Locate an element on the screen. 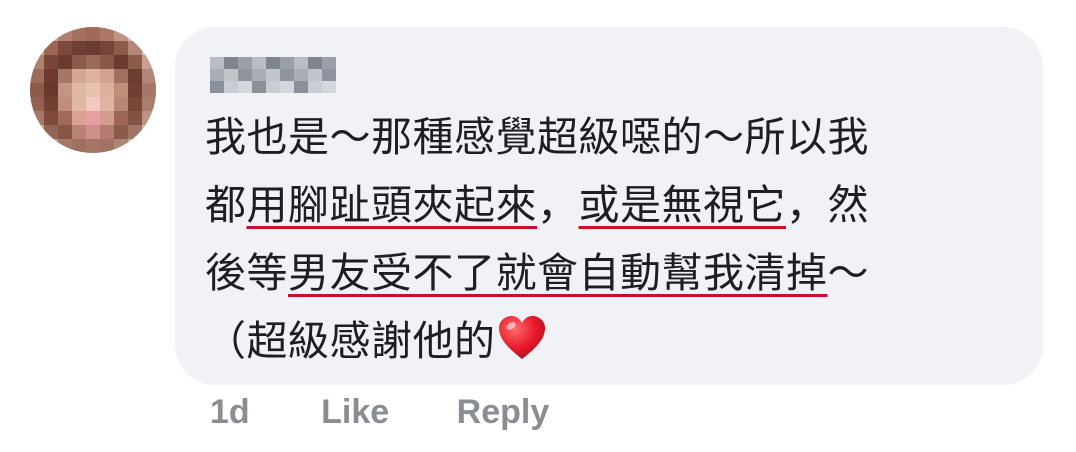 This screenshot has width=1076, height=452. text-segment: 都 is located at coordinates (226, 205).